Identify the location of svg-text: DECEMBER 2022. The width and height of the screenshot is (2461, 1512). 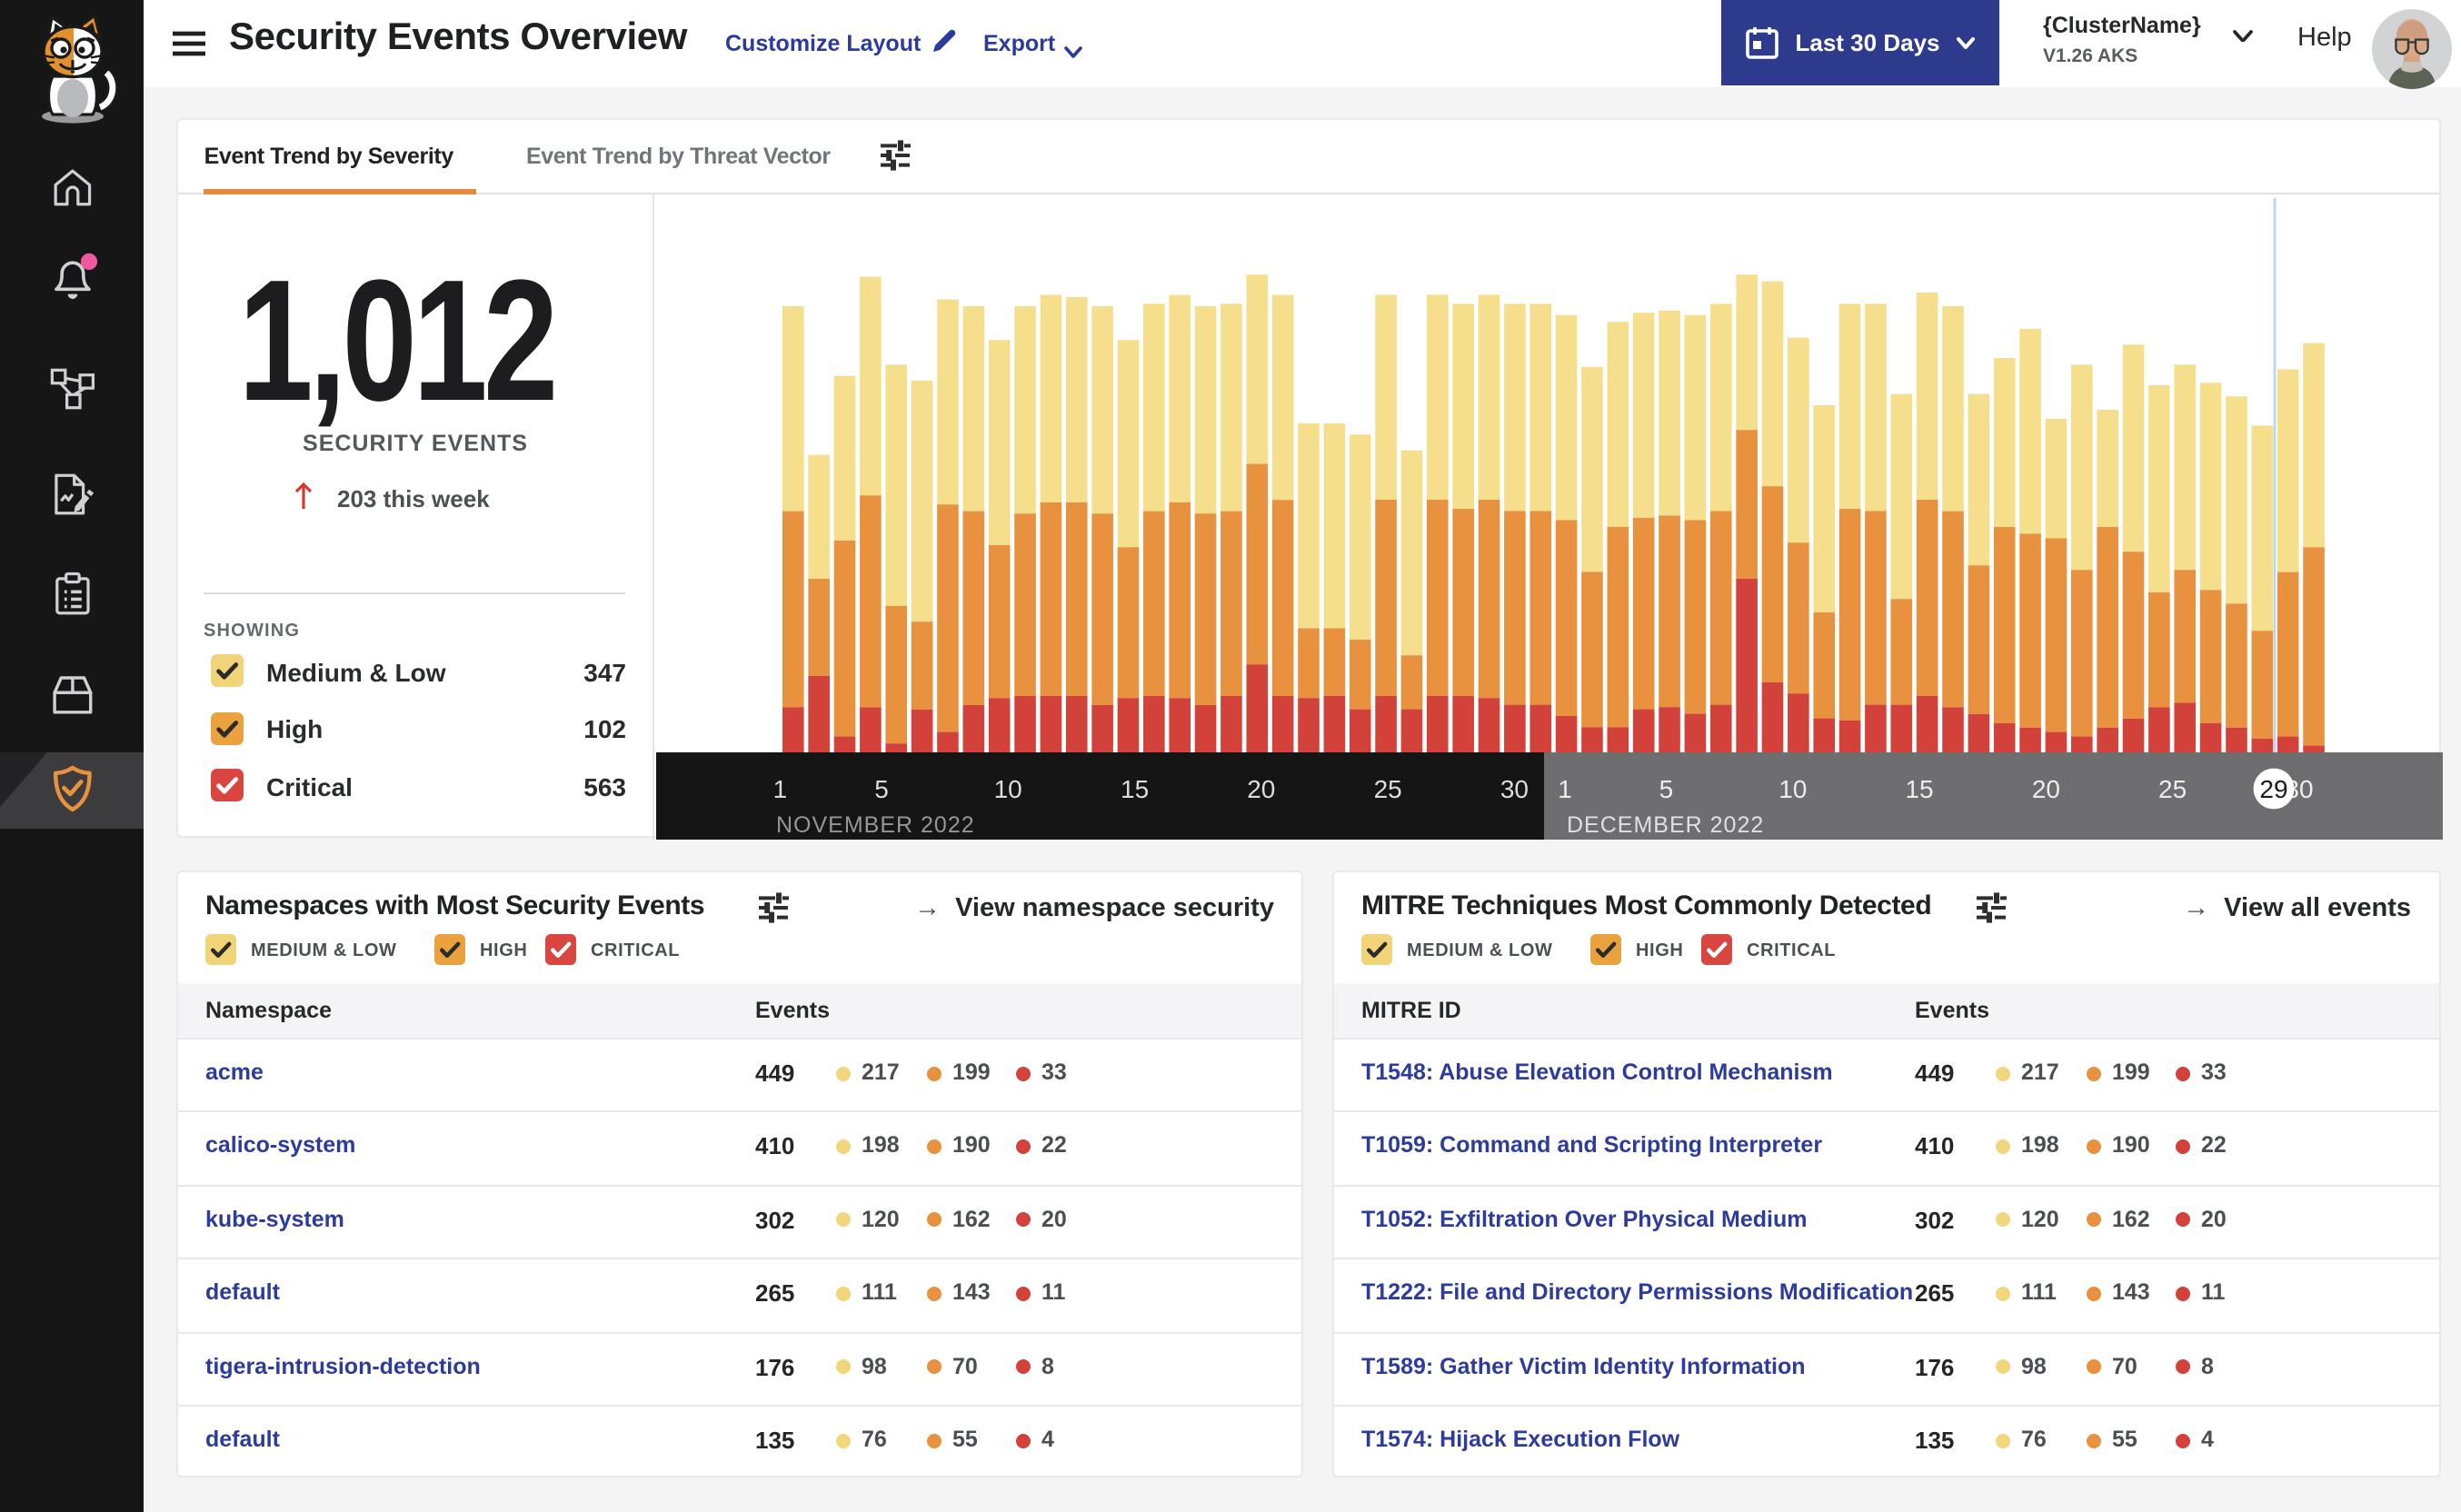
(1664, 824).